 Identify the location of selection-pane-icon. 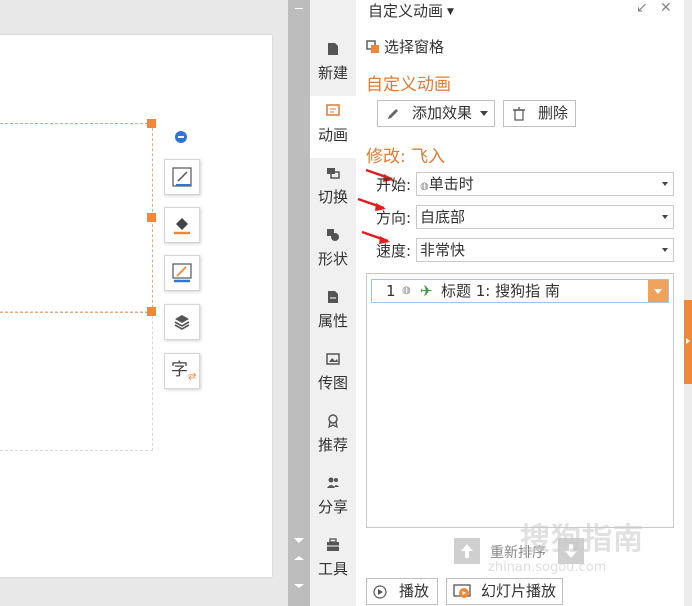
(372, 46).